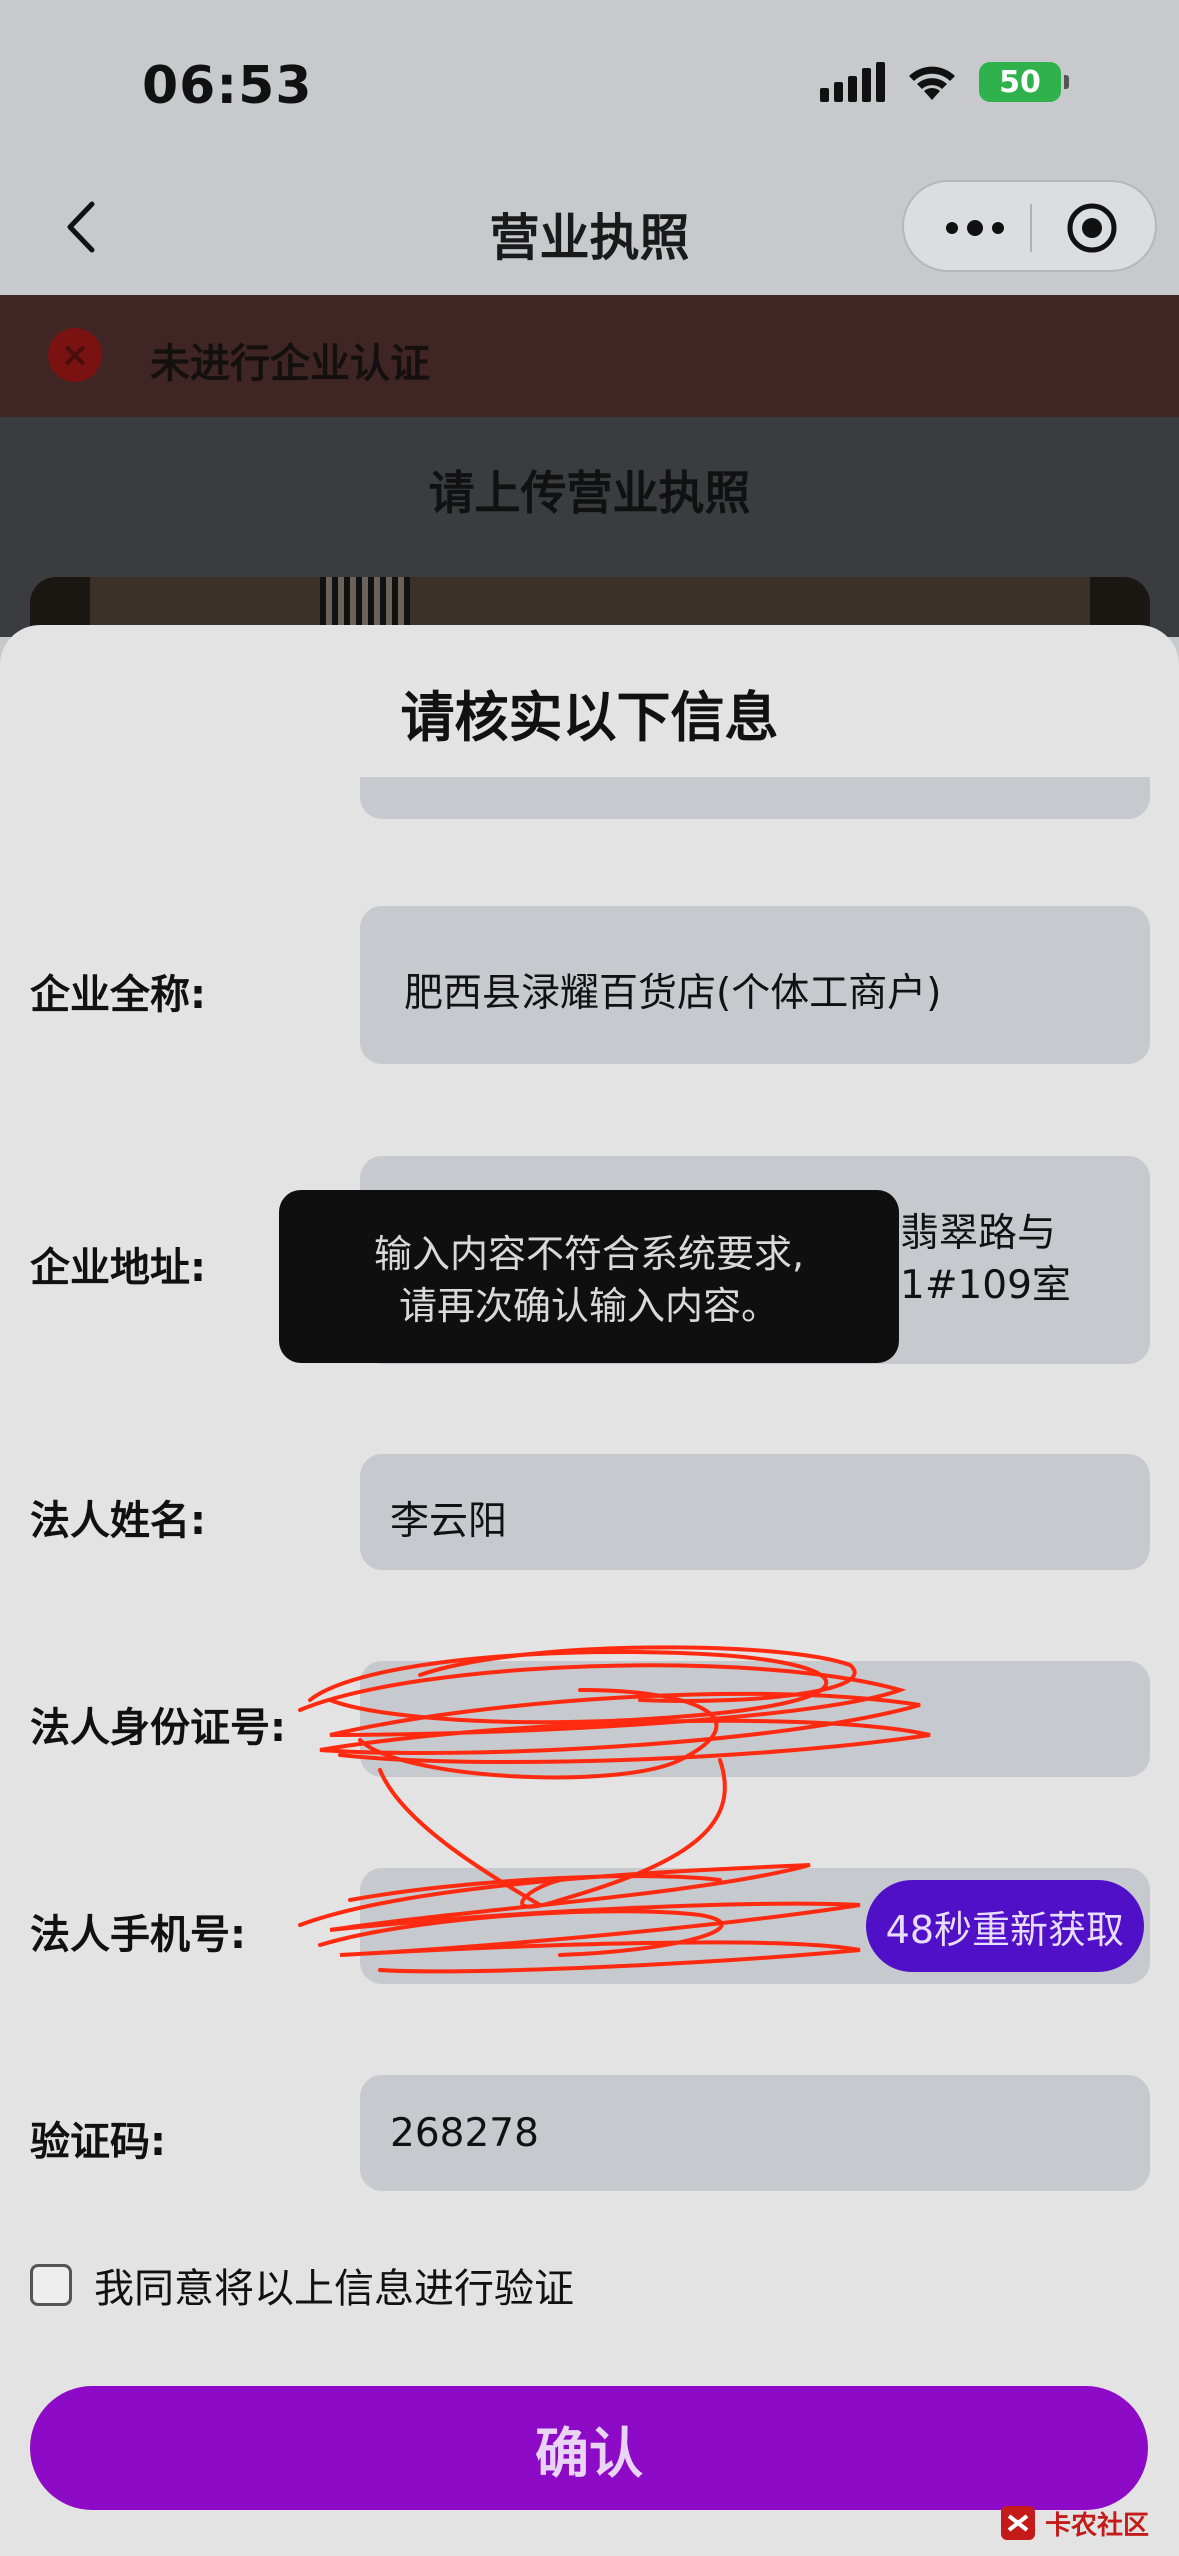 This screenshot has height=2556, width=1179. I want to click on qr-code-image, so click(365, 602).